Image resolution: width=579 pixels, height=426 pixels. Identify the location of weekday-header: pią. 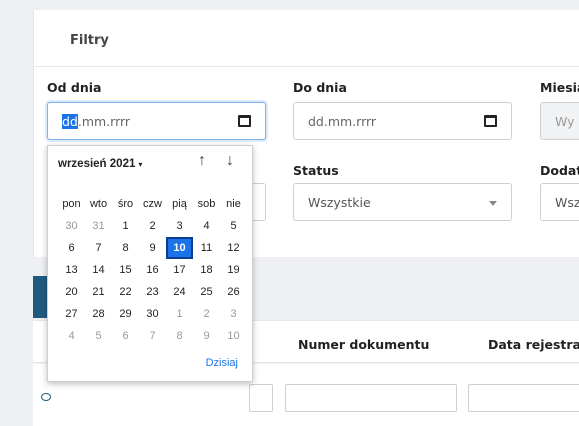
(179, 204).